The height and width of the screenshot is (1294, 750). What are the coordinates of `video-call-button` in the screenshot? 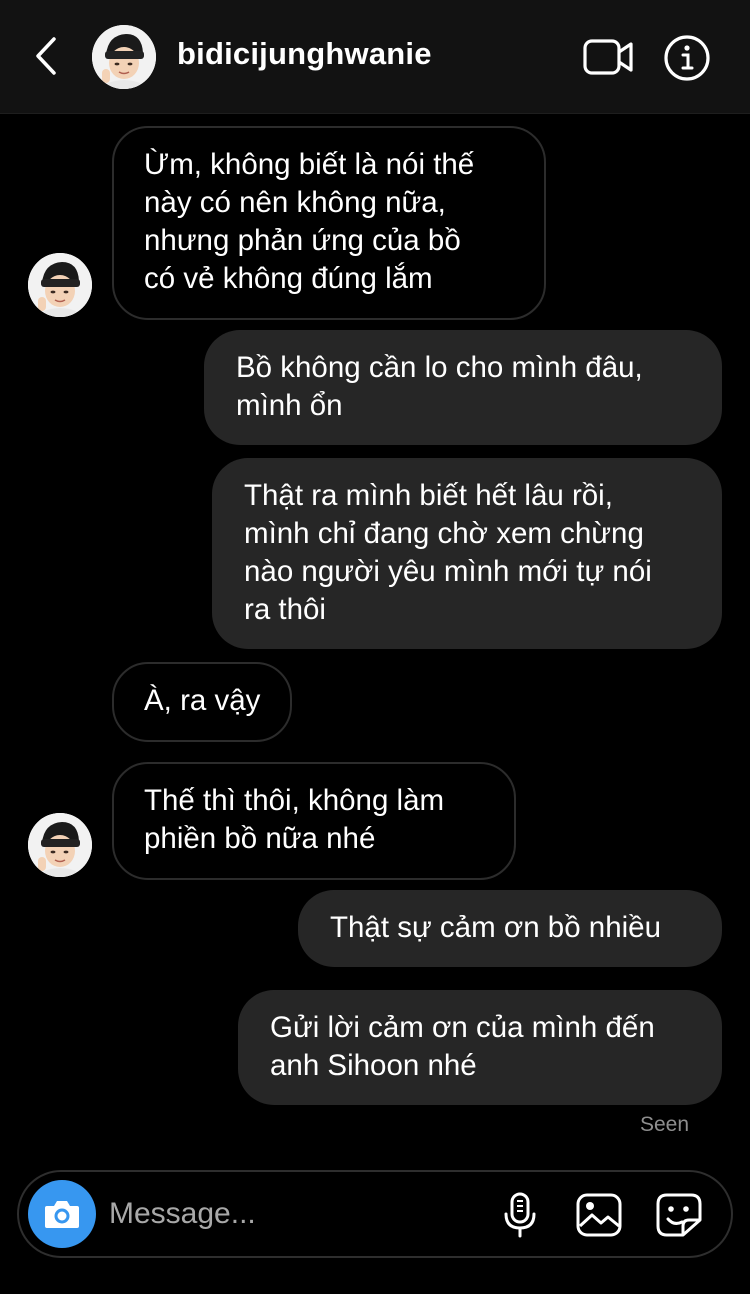 It's located at (608, 57).